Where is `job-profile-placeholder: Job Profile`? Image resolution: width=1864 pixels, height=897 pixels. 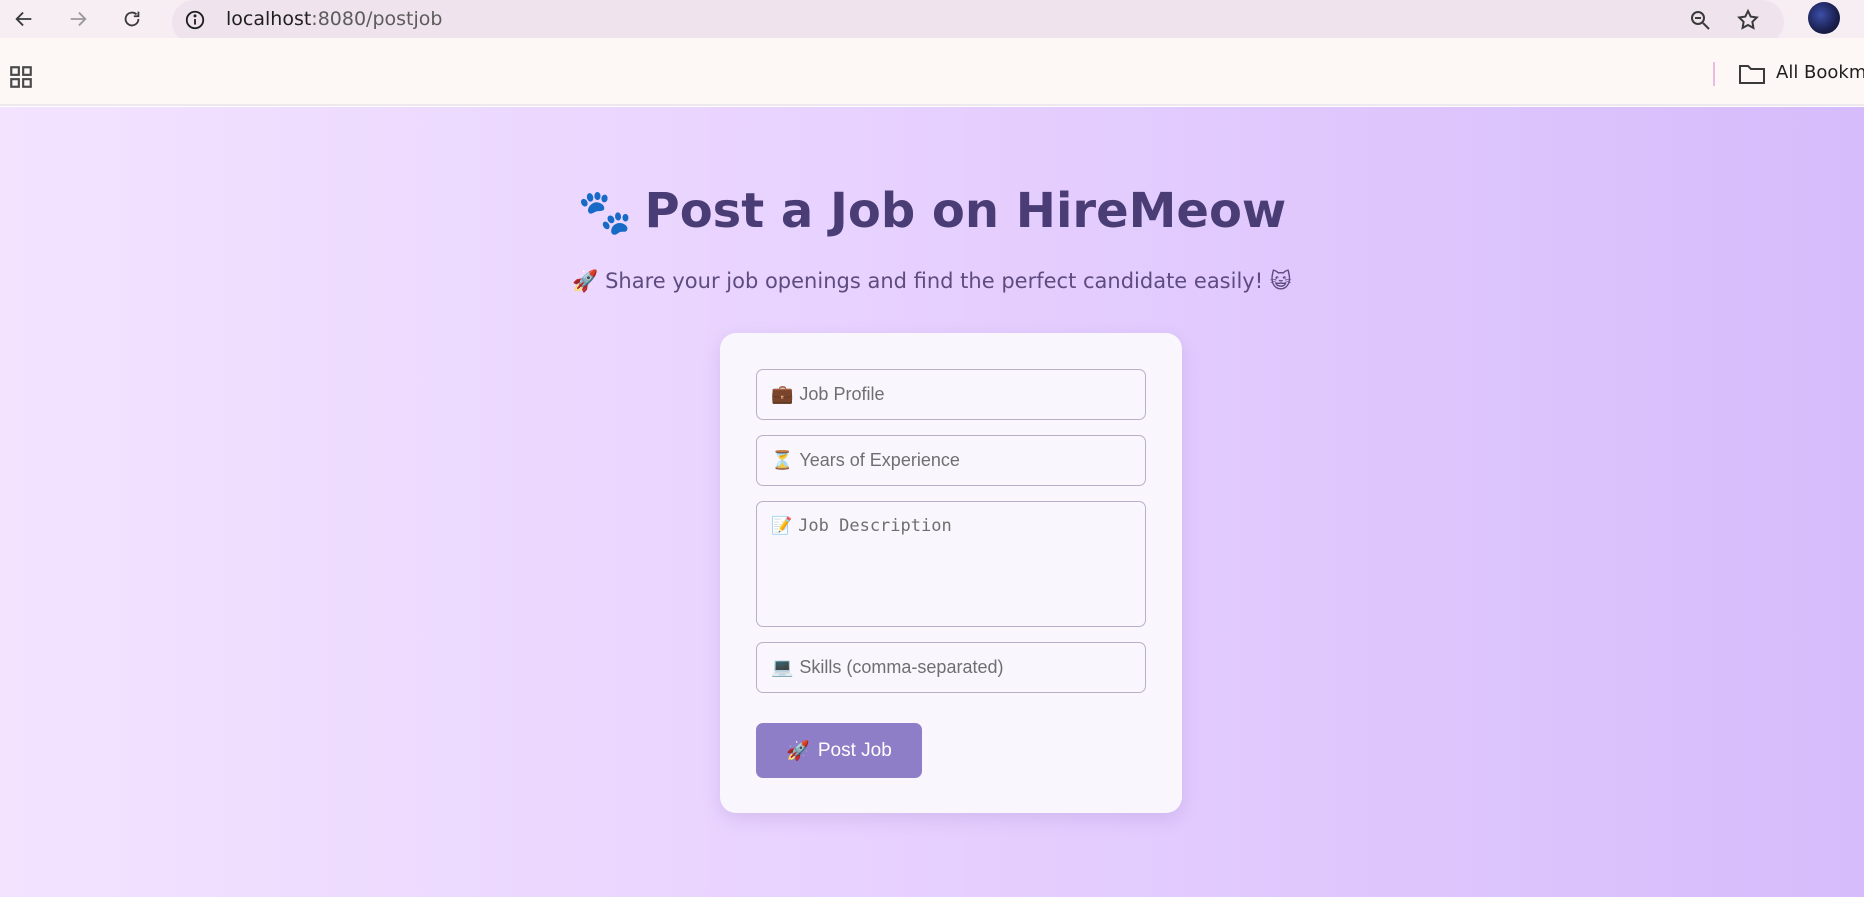
job-profile-placeholder: Job Profile is located at coordinates (842, 394).